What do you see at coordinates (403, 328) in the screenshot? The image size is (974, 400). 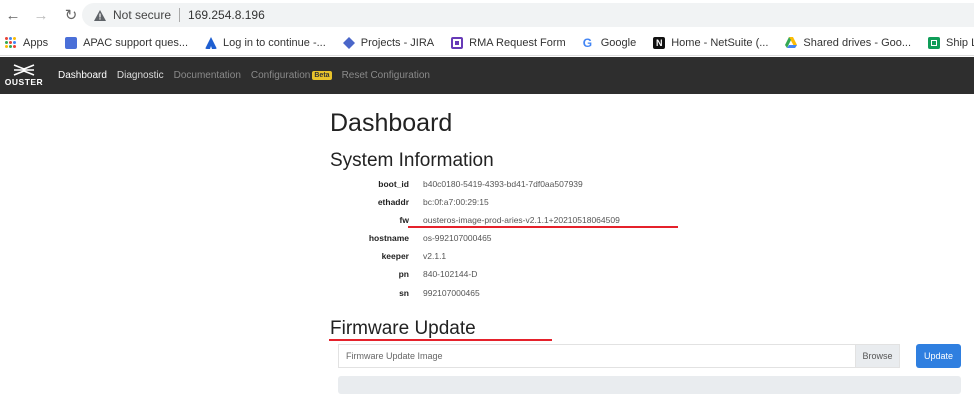 I see `firmware-update-heading: Firmware Update` at bounding box center [403, 328].